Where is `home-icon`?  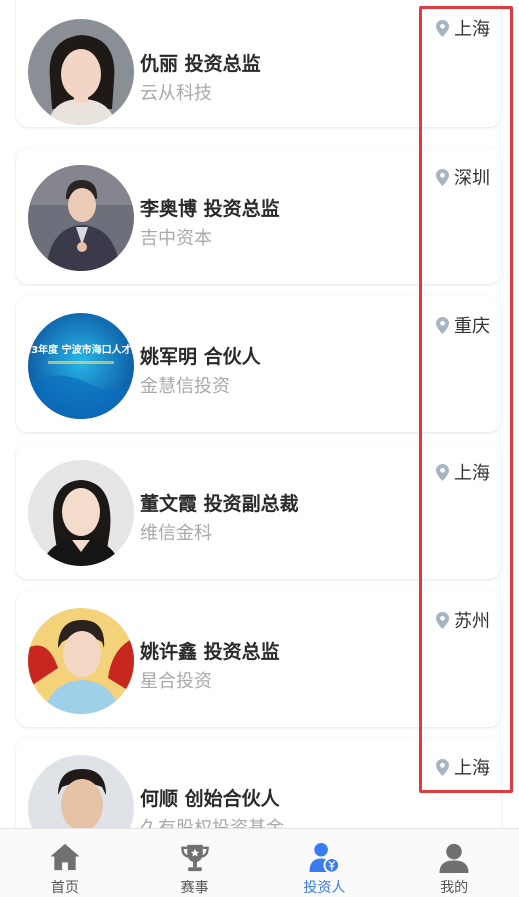
home-icon is located at coordinates (65, 857).